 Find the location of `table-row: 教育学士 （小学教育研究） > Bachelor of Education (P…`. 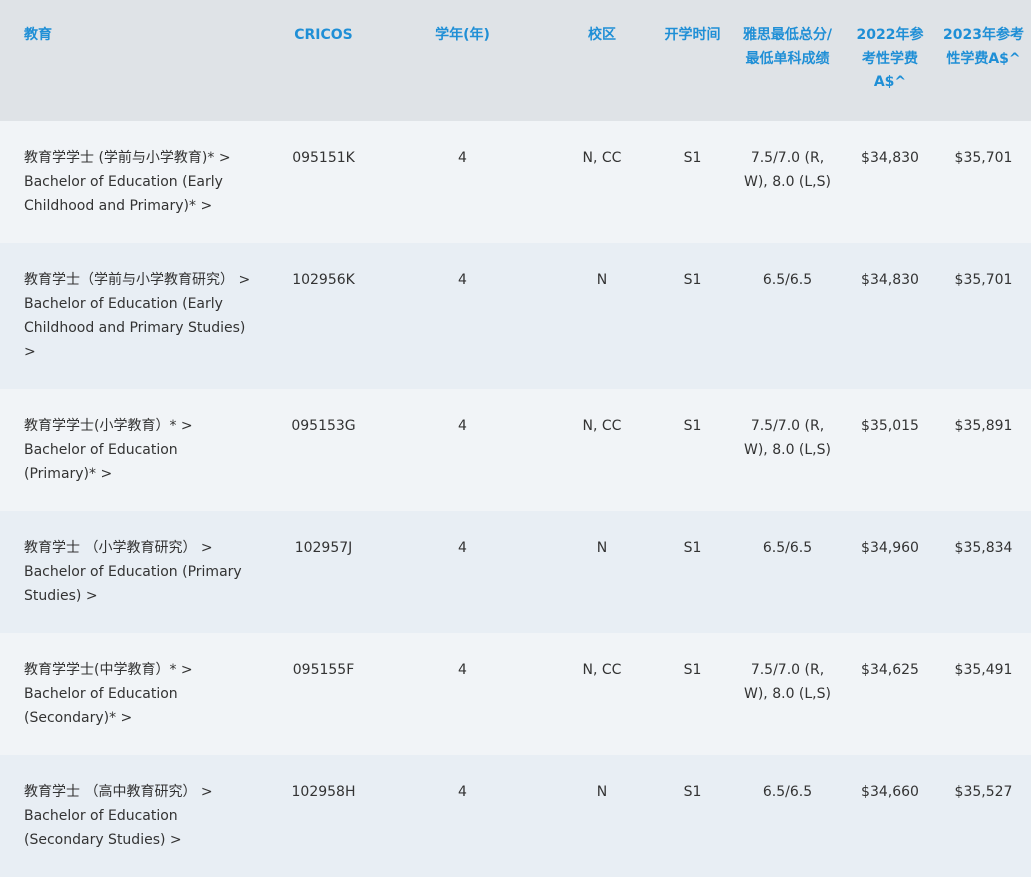

table-row: 教育学士 （小学教育研究） > Bachelor of Education (P… is located at coordinates (515, 571).